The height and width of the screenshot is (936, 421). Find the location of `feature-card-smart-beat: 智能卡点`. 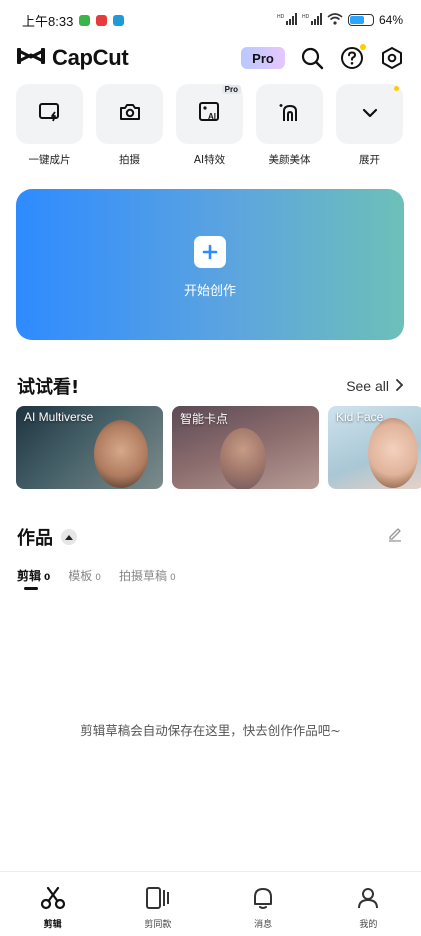

feature-card-smart-beat: 智能卡点 is located at coordinates (245, 447).